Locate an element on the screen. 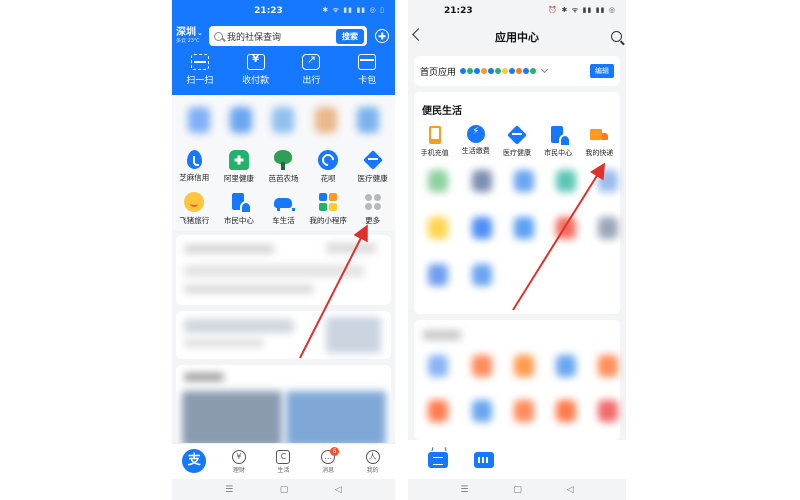 This screenshot has width=800, height=500. alipay-home-icon: 支 is located at coordinates (194, 461).